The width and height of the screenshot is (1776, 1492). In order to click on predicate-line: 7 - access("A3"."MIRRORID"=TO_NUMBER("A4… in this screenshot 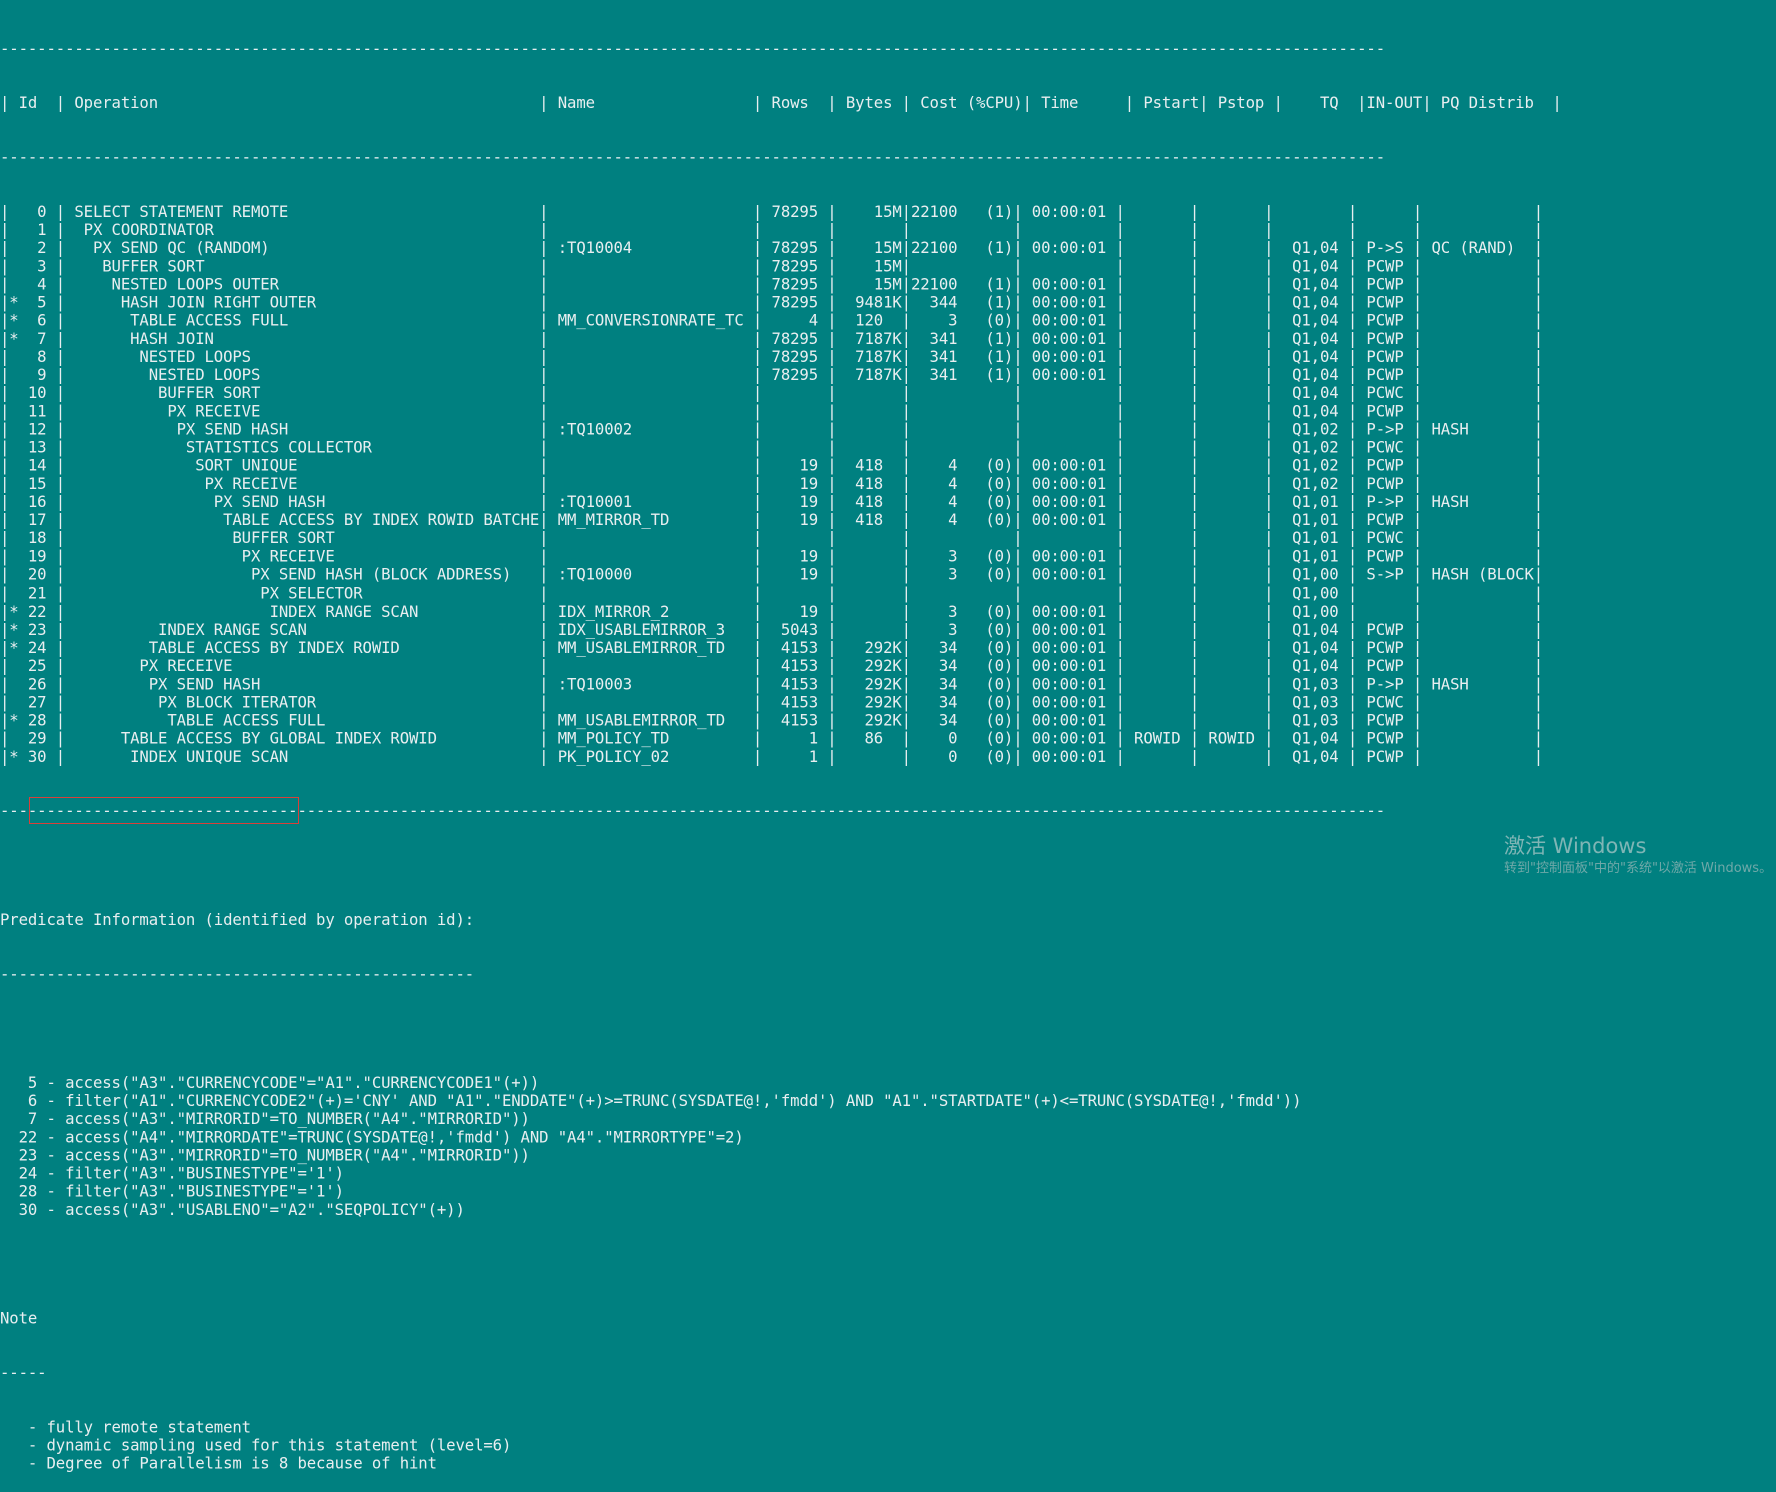, I will do `click(265, 1119)`.